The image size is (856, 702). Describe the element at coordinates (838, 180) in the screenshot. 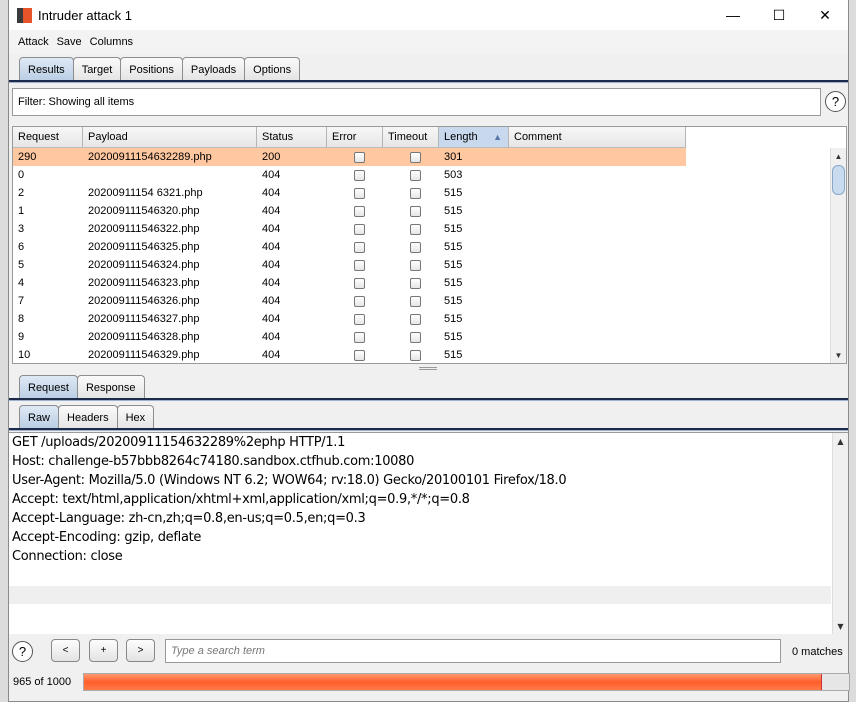

I see `scroll-thumb` at that location.